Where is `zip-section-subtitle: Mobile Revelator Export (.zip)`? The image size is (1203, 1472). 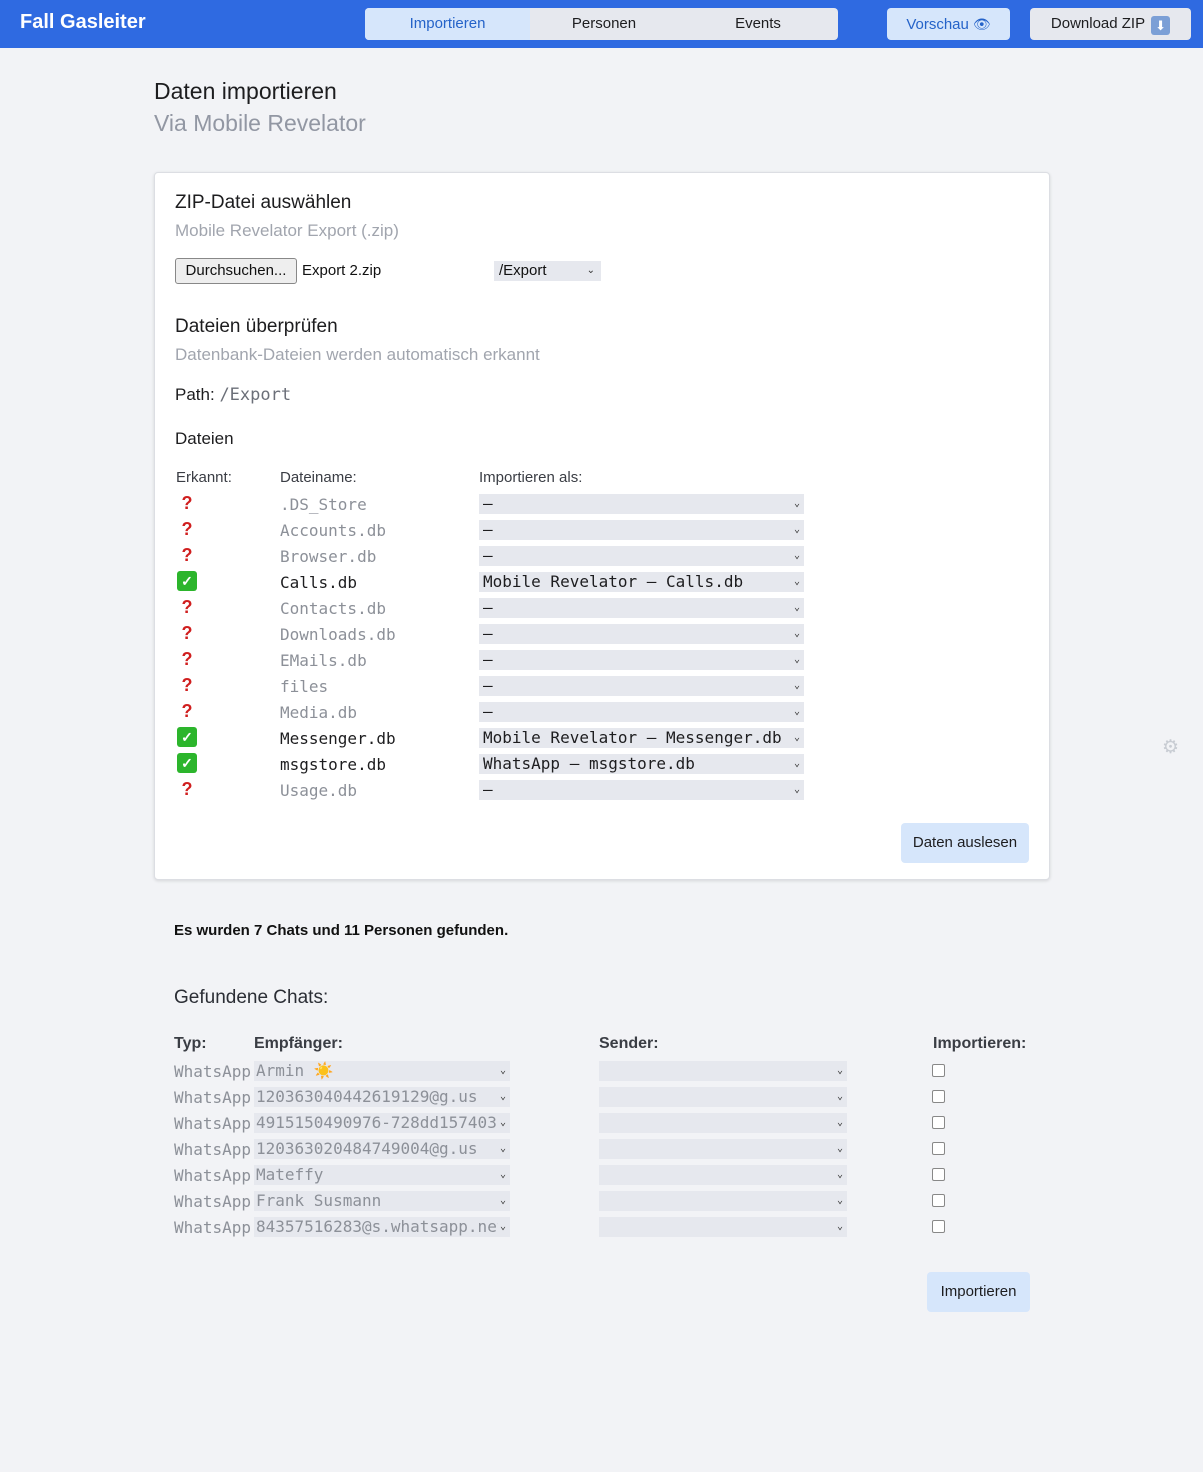
zip-section-subtitle: Mobile Revelator Export (.zip) is located at coordinates (287, 230).